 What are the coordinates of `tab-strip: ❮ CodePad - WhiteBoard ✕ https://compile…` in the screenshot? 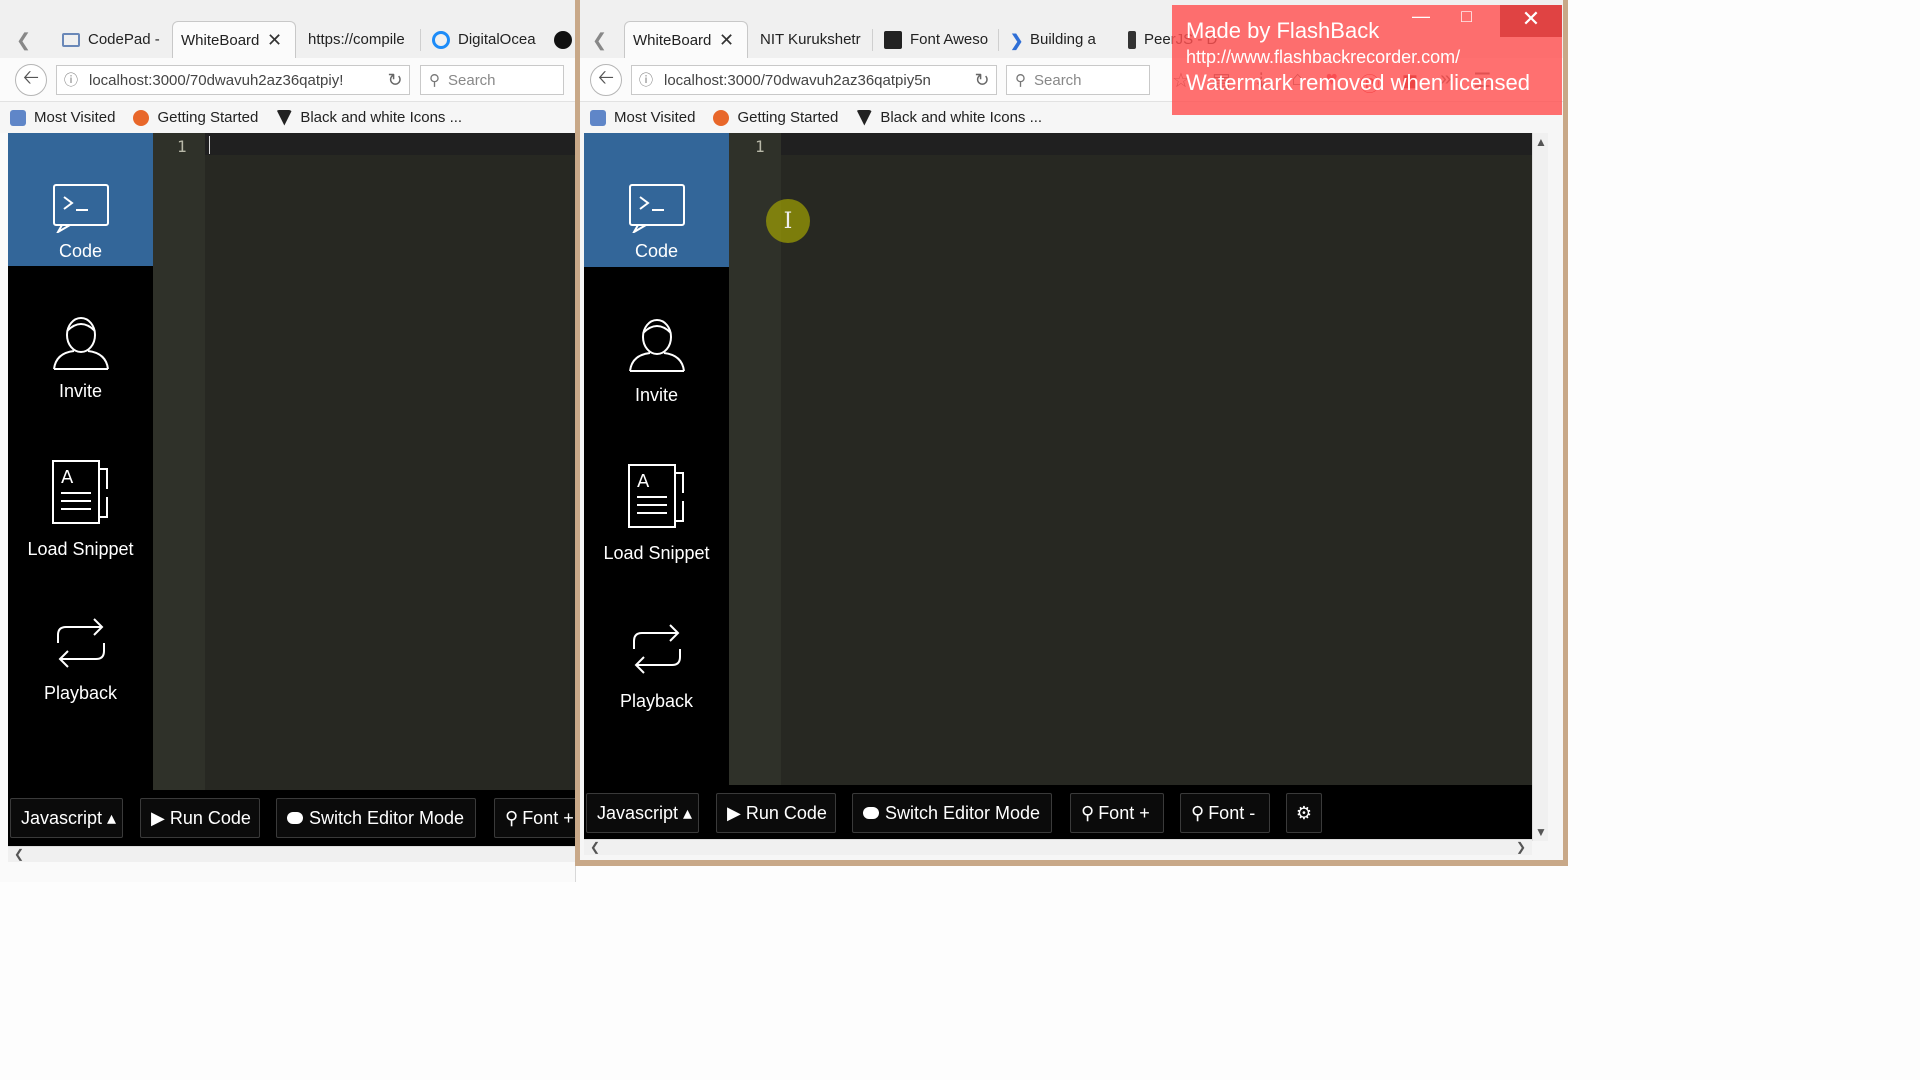 It's located at (287, 29).